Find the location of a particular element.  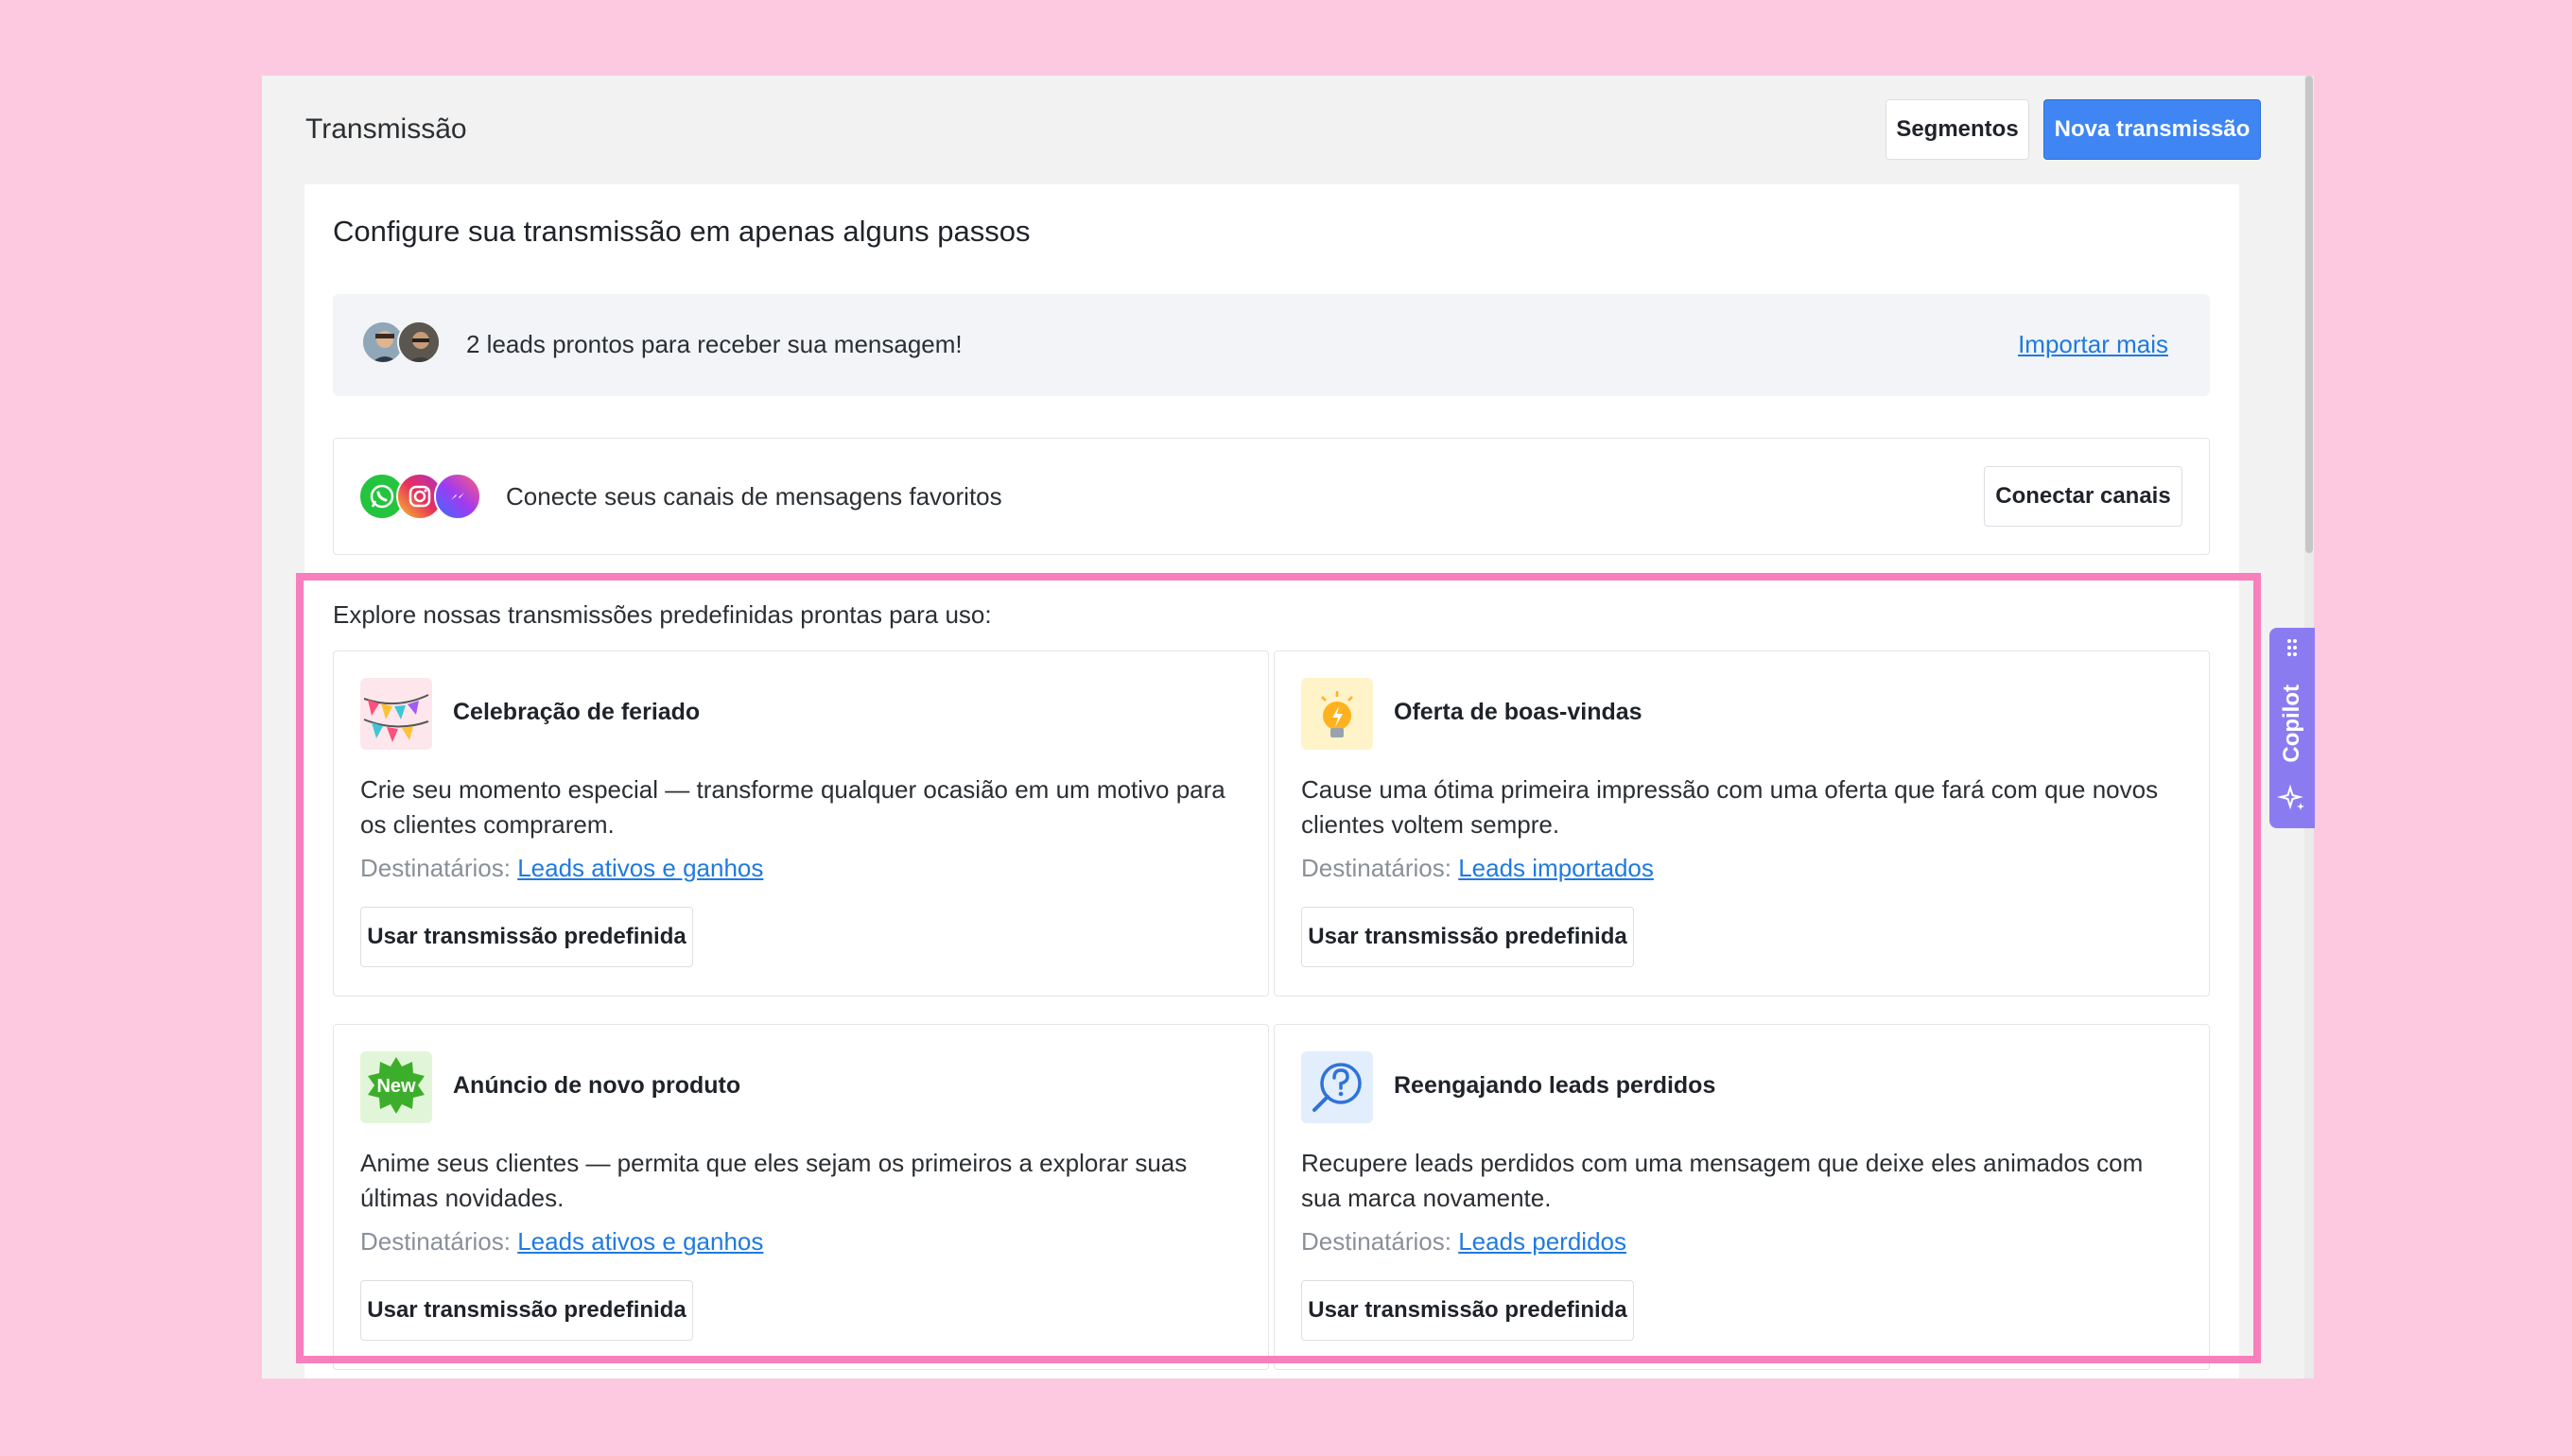

new-badge-icon: New is located at coordinates (396, 1087).